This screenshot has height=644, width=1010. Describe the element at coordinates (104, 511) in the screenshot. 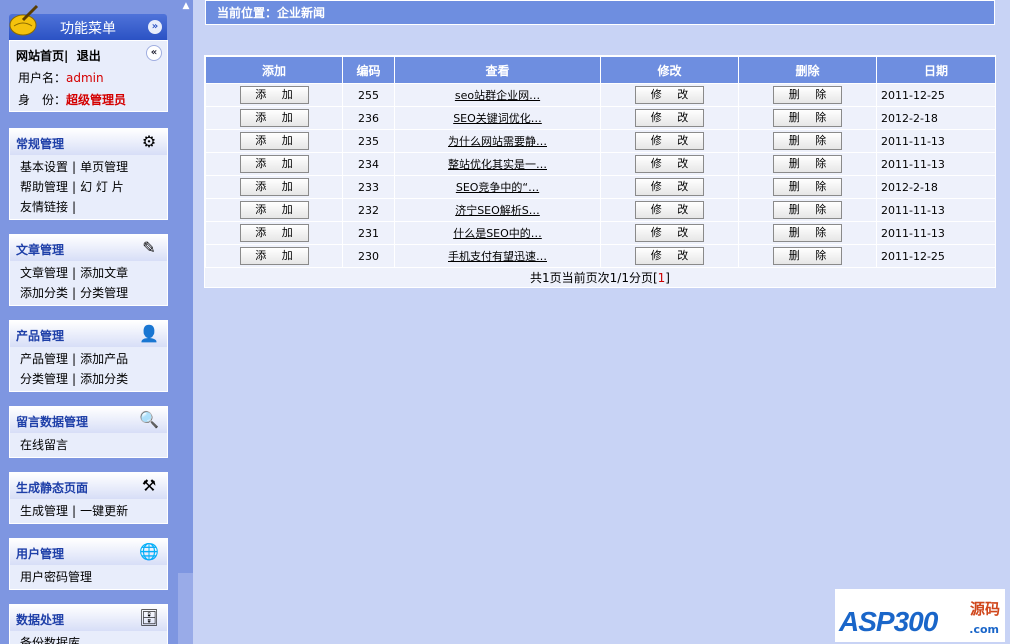

I see `menu-one-click-update: 一键更新` at that location.